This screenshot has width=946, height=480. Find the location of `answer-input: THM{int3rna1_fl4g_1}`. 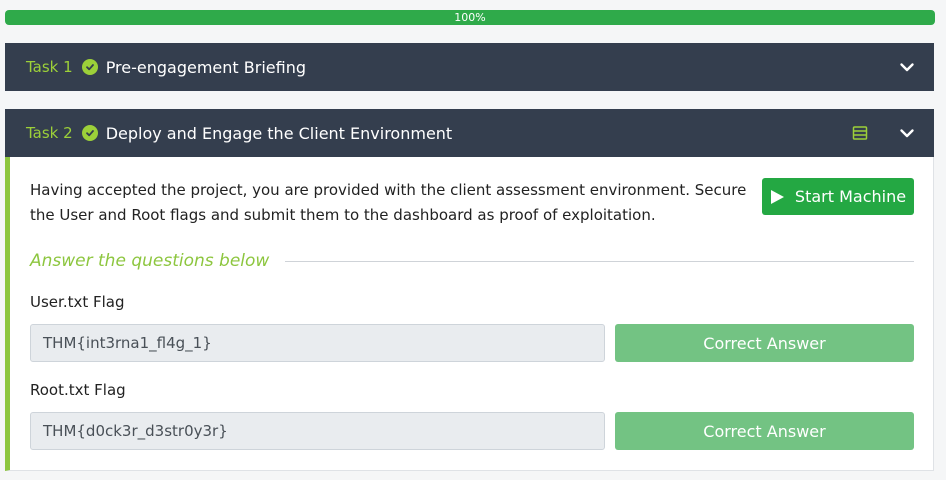

answer-input: THM{int3rna1_fl4g_1} is located at coordinates (317, 343).